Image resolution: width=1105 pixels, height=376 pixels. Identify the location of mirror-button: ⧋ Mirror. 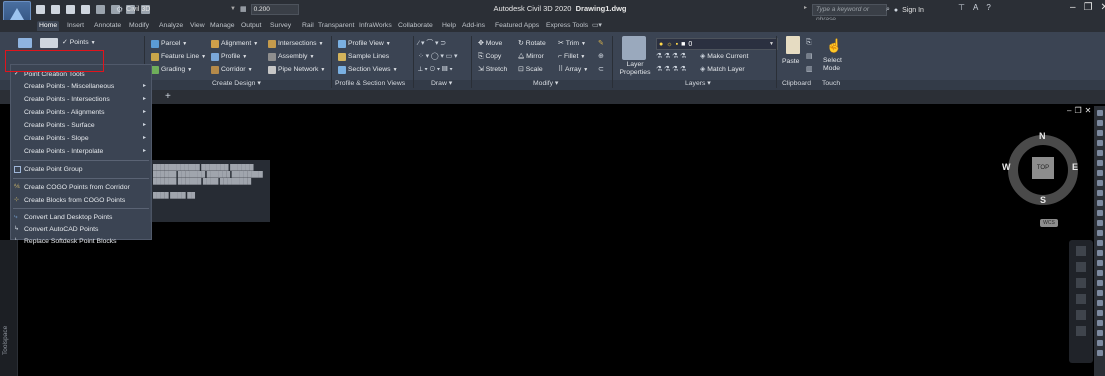
(531, 57).